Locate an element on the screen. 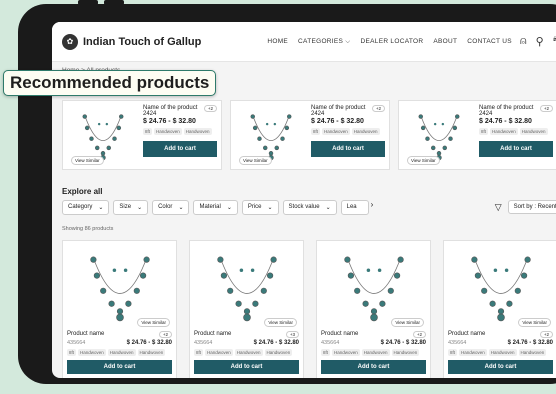  explore-title: Explore all is located at coordinates (82, 191).